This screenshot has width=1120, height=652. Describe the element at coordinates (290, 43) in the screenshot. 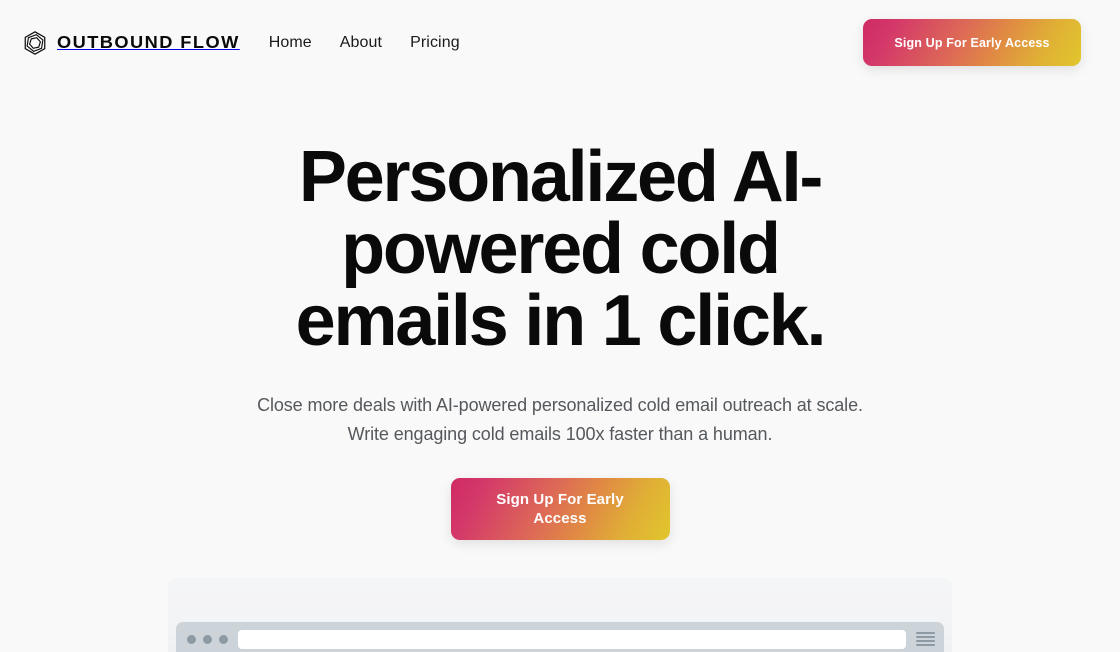

I see `nav-item-home: Home` at that location.